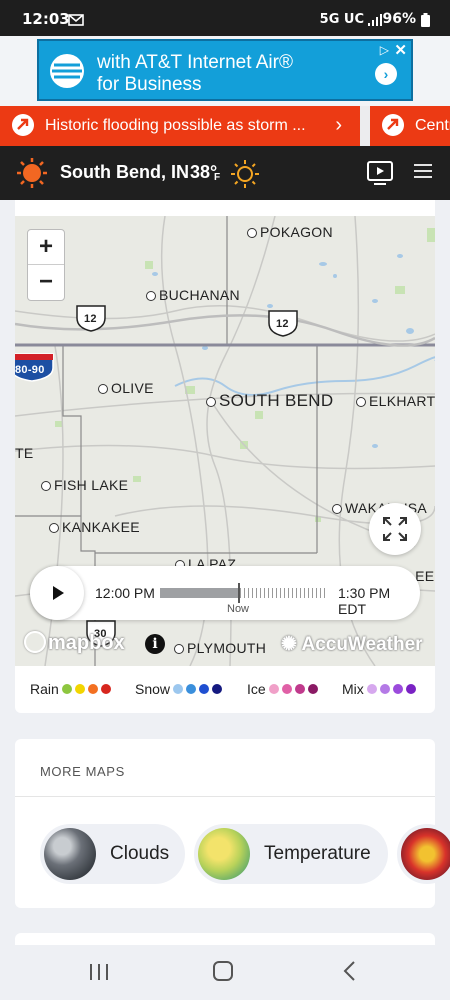 This screenshot has width=450, height=1000. Describe the element at coordinates (124, 172) in the screenshot. I see `location-name: South Bend, IN` at that location.